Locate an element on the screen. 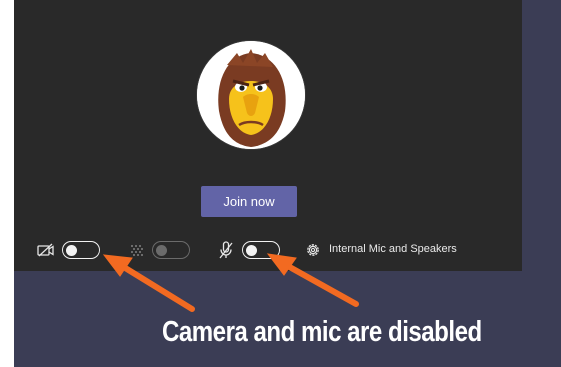 The height and width of the screenshot is (367, 561). camera-off-icon is located at coordinates (46, 250).